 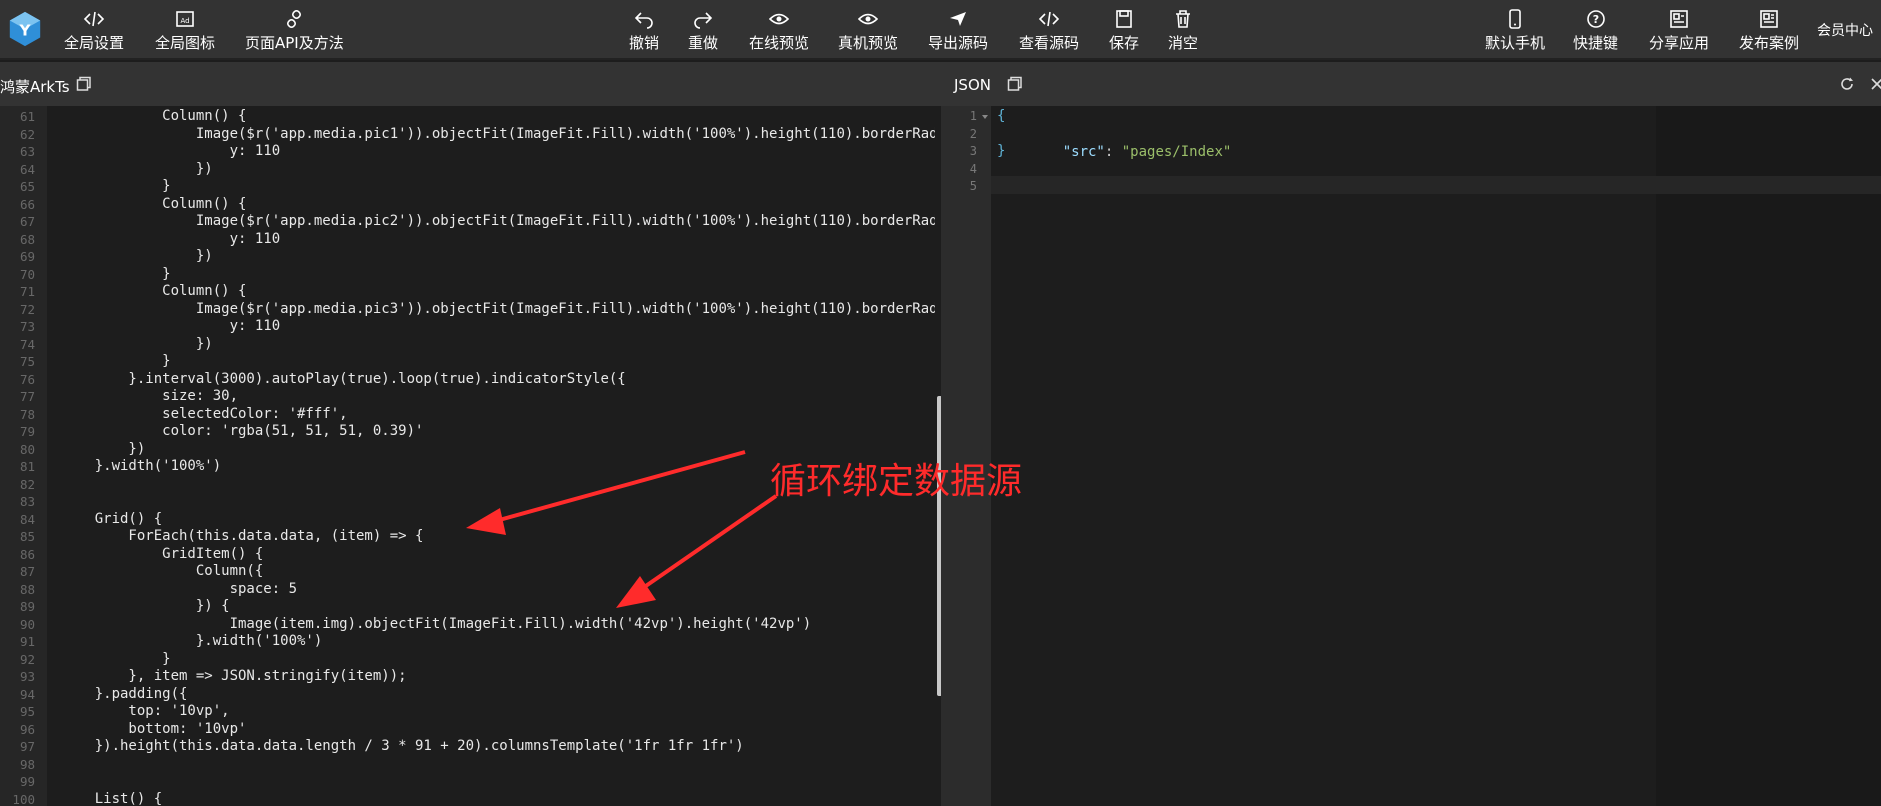 I want to click on line-number: 98, so click(x=27, y=764).